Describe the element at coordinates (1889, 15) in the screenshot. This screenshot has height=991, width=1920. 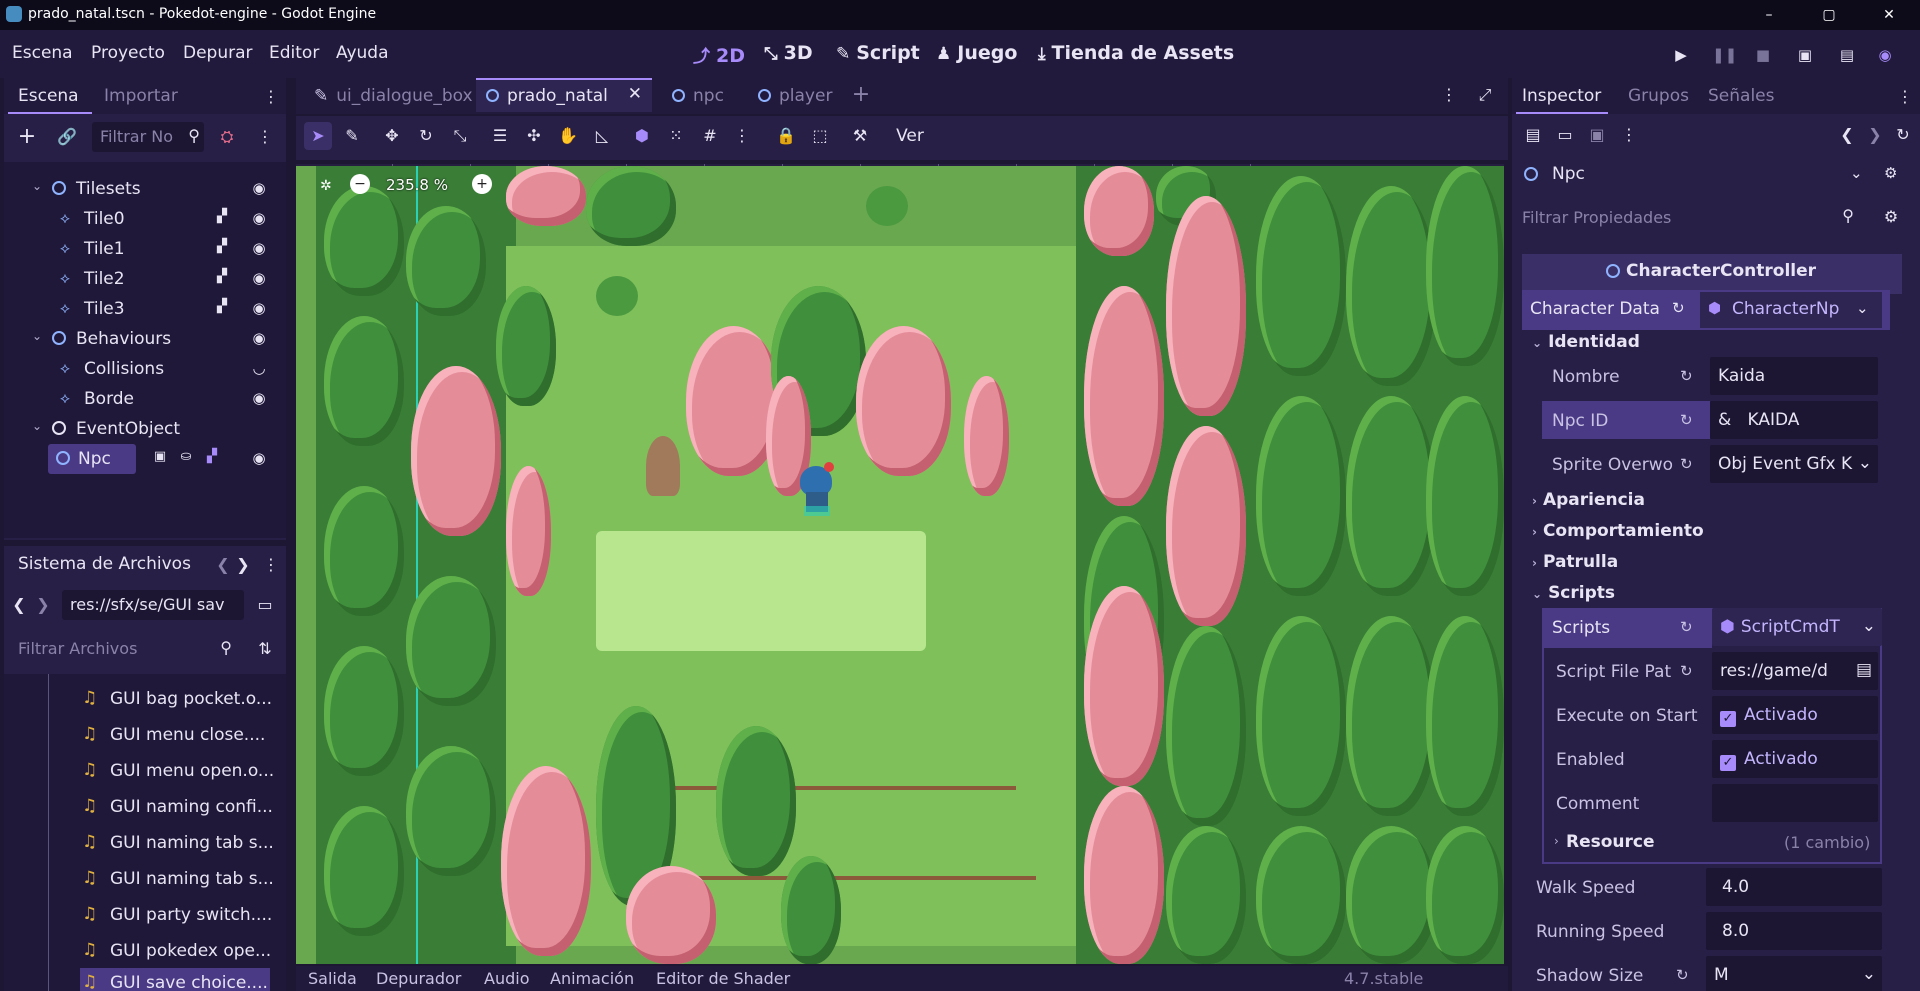
I see `close-window-button: ✕` at that location.